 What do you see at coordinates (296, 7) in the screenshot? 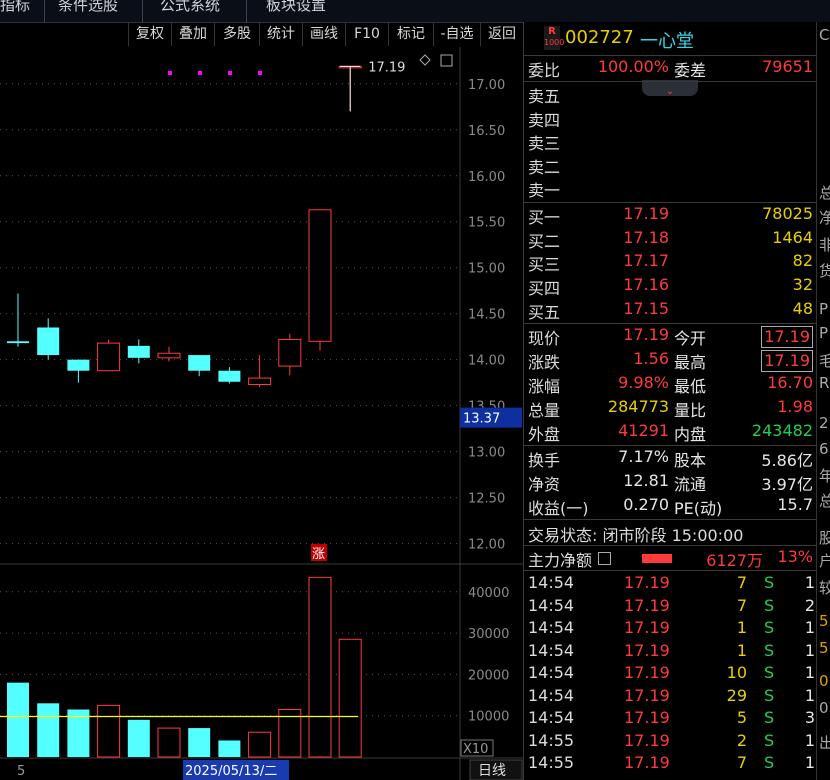
I see `menu-item-sector-settings: 板块设置` at bounding box center [296, 7].